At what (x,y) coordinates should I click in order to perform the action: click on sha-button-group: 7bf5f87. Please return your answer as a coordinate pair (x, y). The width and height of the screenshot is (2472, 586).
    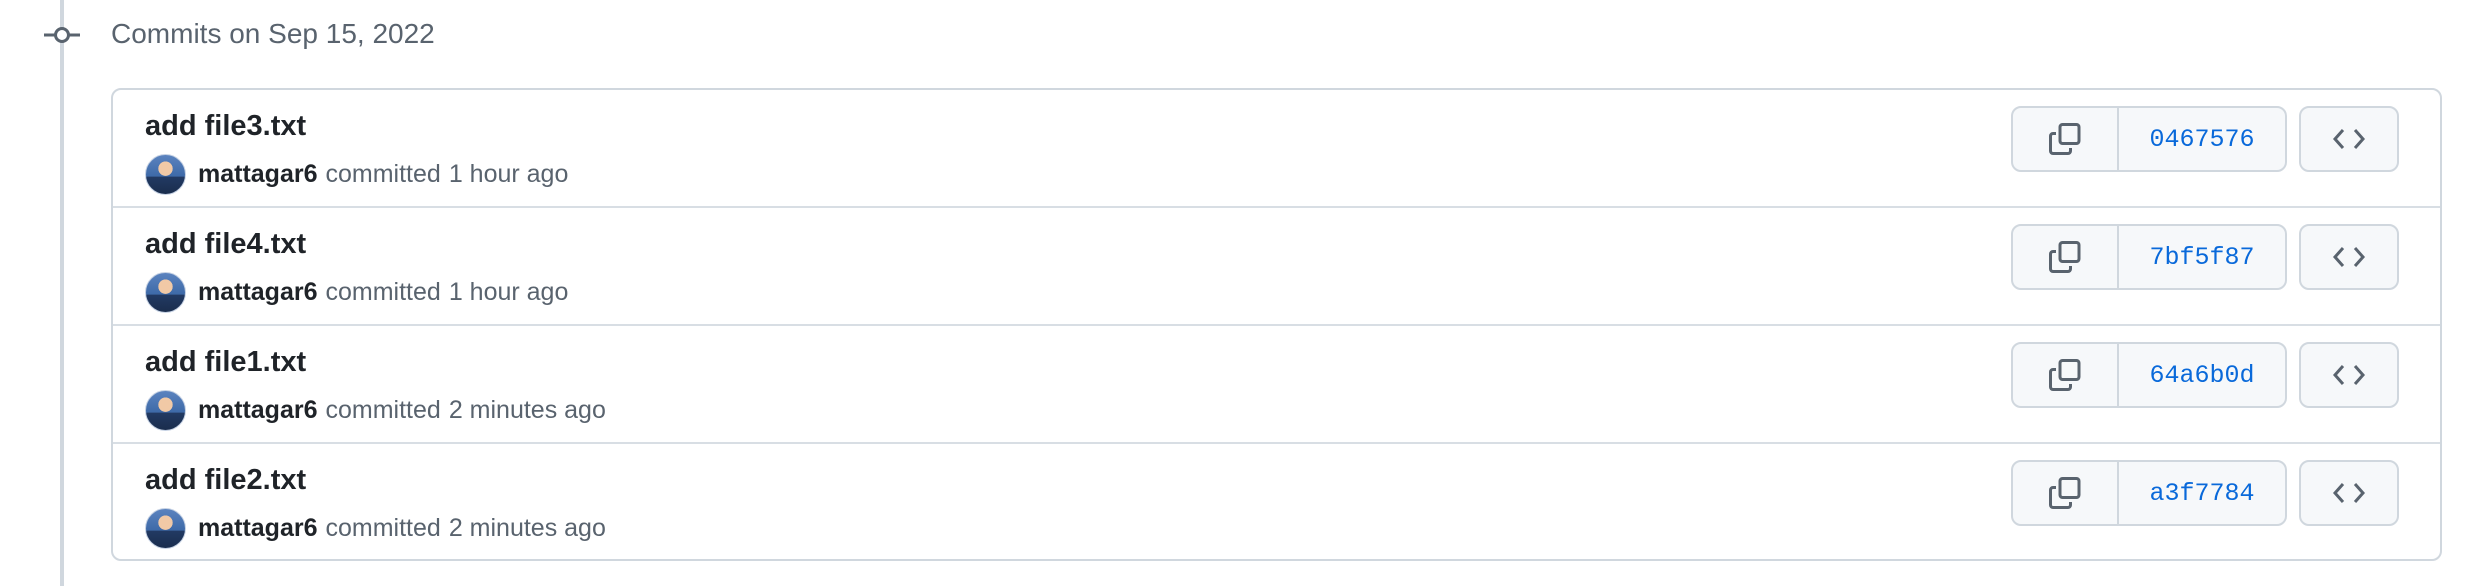
    Looking at the image, I should click on (2149, 257).